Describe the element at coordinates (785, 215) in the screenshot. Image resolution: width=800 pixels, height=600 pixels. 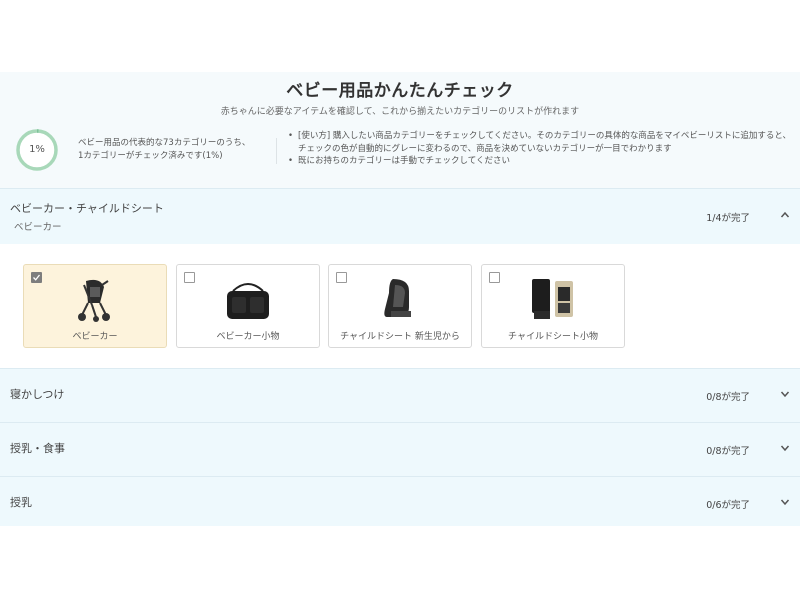
I see `chevron-up-icon` at that location.